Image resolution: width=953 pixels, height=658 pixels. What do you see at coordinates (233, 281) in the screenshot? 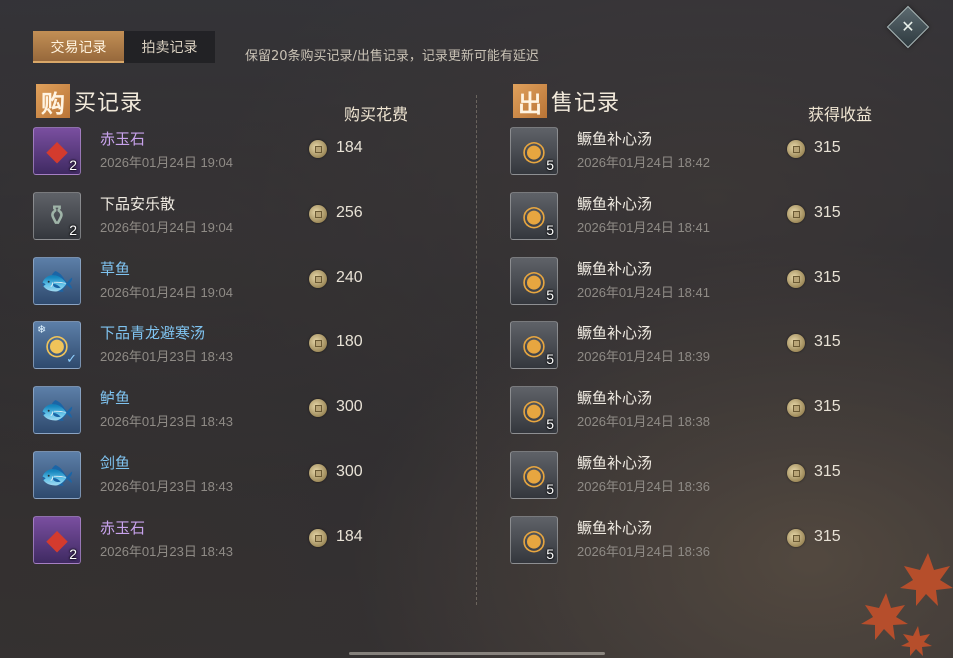
I see `record-row: 🐟 草鱼 2026年01月24日 19:04 240` at bounding box center [233, 281].